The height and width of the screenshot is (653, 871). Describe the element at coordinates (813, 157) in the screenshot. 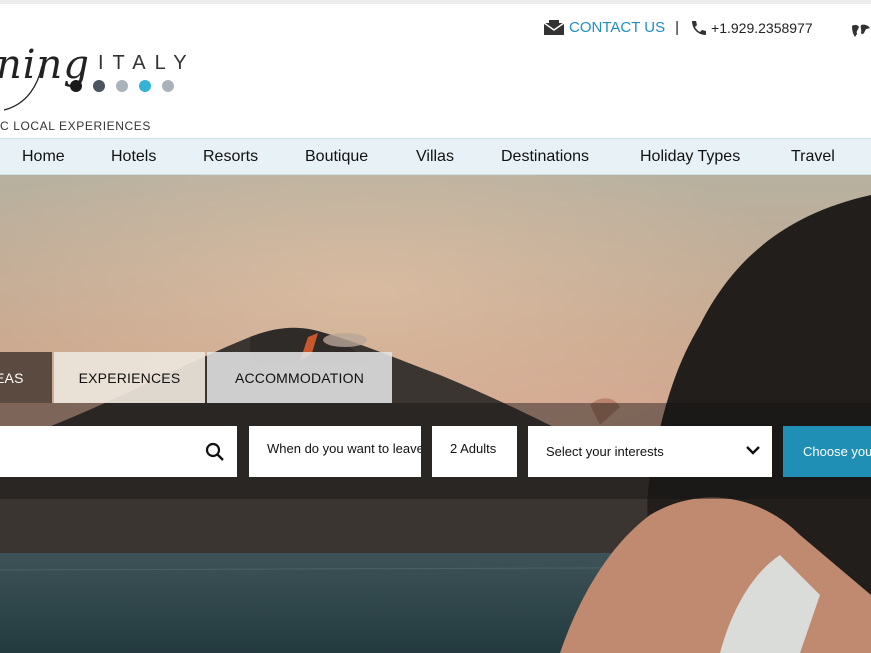

I see `nav-travel: Travel` at that location.